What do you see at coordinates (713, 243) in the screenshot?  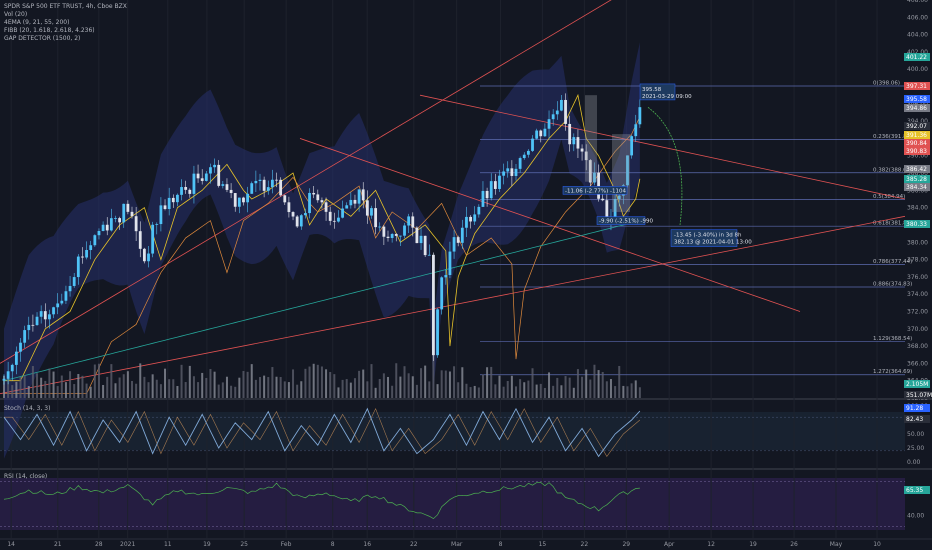 I see `projection-sub-label: 382.13 @ 2021-04-01 13:00` at bounding box center [713, 243].